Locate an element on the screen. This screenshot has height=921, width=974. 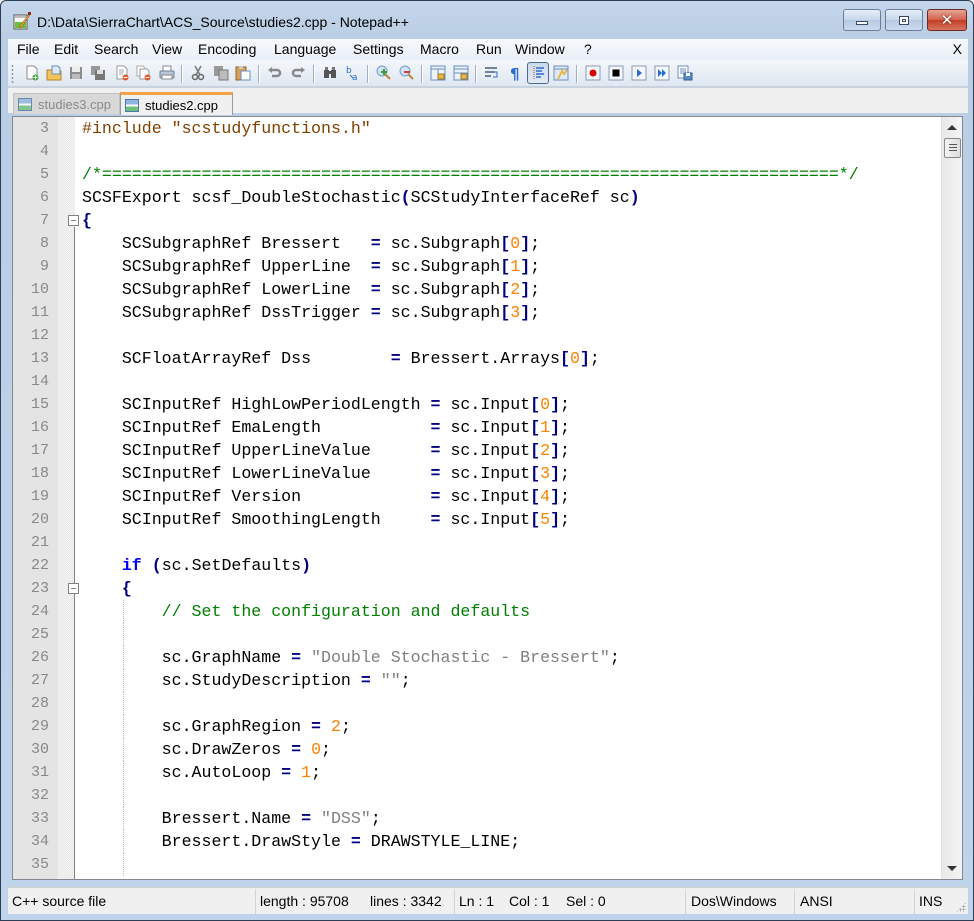
menu-help: ? is located at coordinates (588, 49).